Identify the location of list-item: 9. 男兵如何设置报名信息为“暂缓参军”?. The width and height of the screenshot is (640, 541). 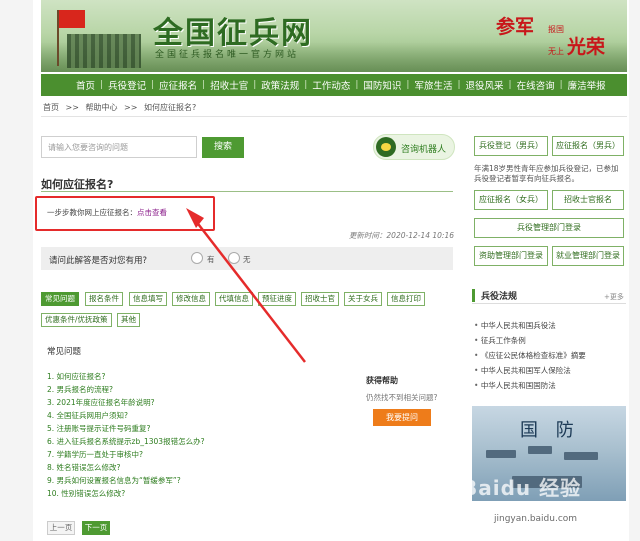
(126, 480).